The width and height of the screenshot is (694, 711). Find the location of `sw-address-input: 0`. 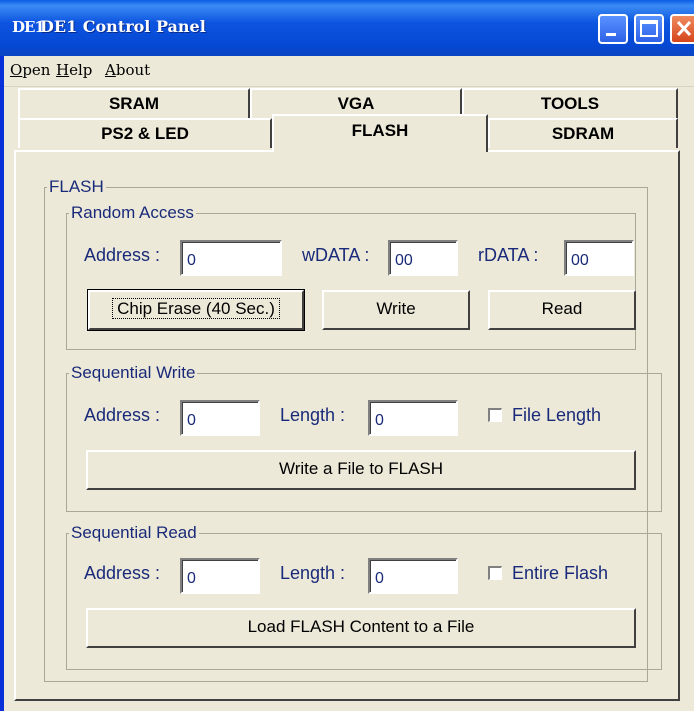

sw-address-input: 0 is located at coordinates (220, 418).